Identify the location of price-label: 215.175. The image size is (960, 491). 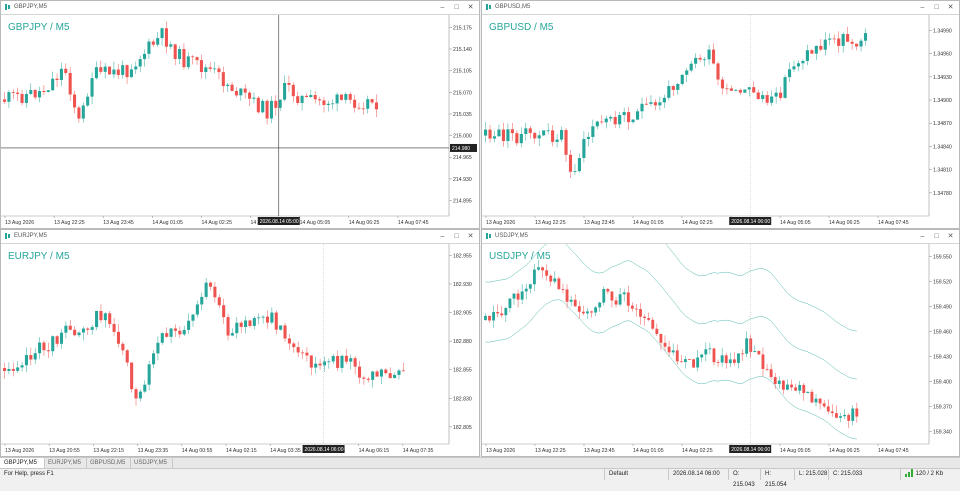
(462, 28).